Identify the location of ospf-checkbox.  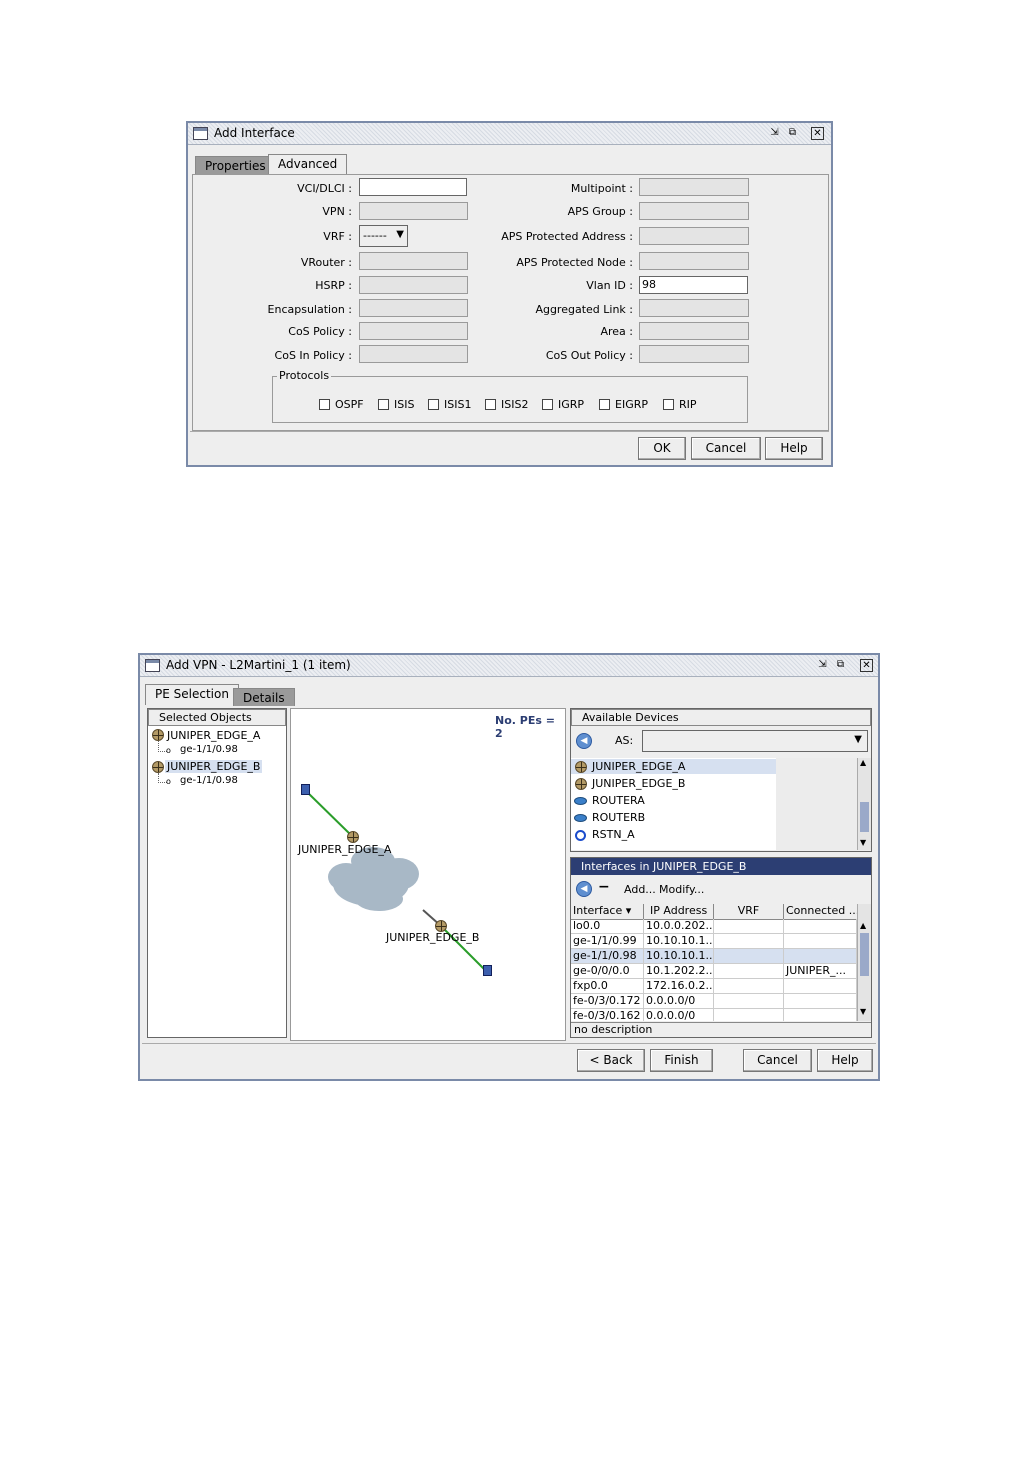
(324, 404).